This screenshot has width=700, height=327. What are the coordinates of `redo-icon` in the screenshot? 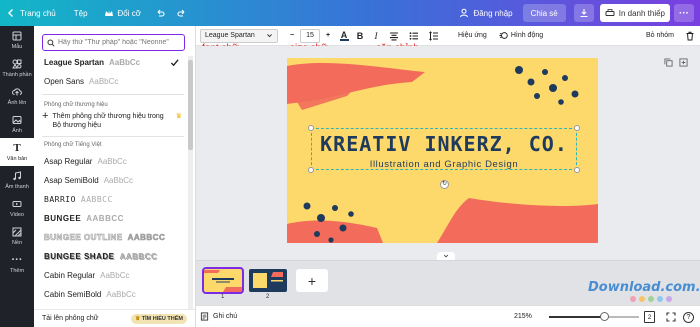 It's located at (181, 13).